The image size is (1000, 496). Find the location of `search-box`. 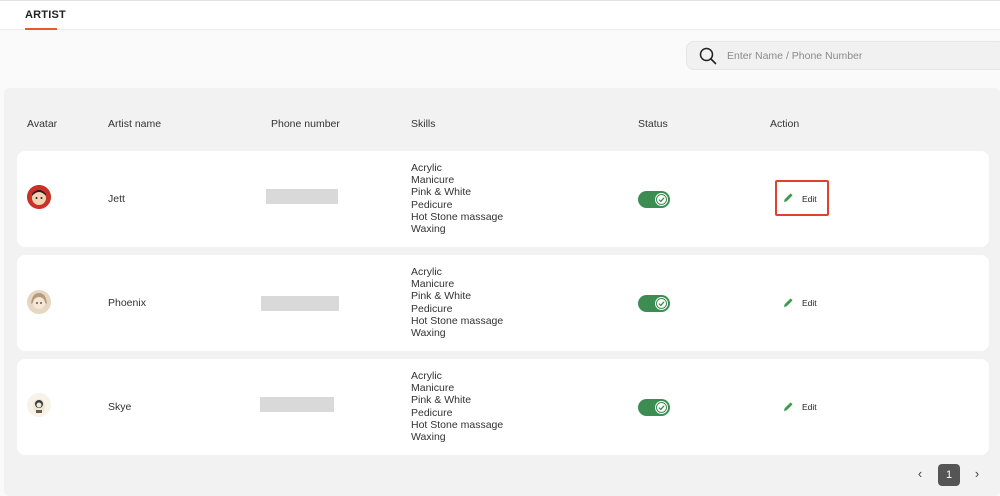

search-box is located at coordinates (843, 55).